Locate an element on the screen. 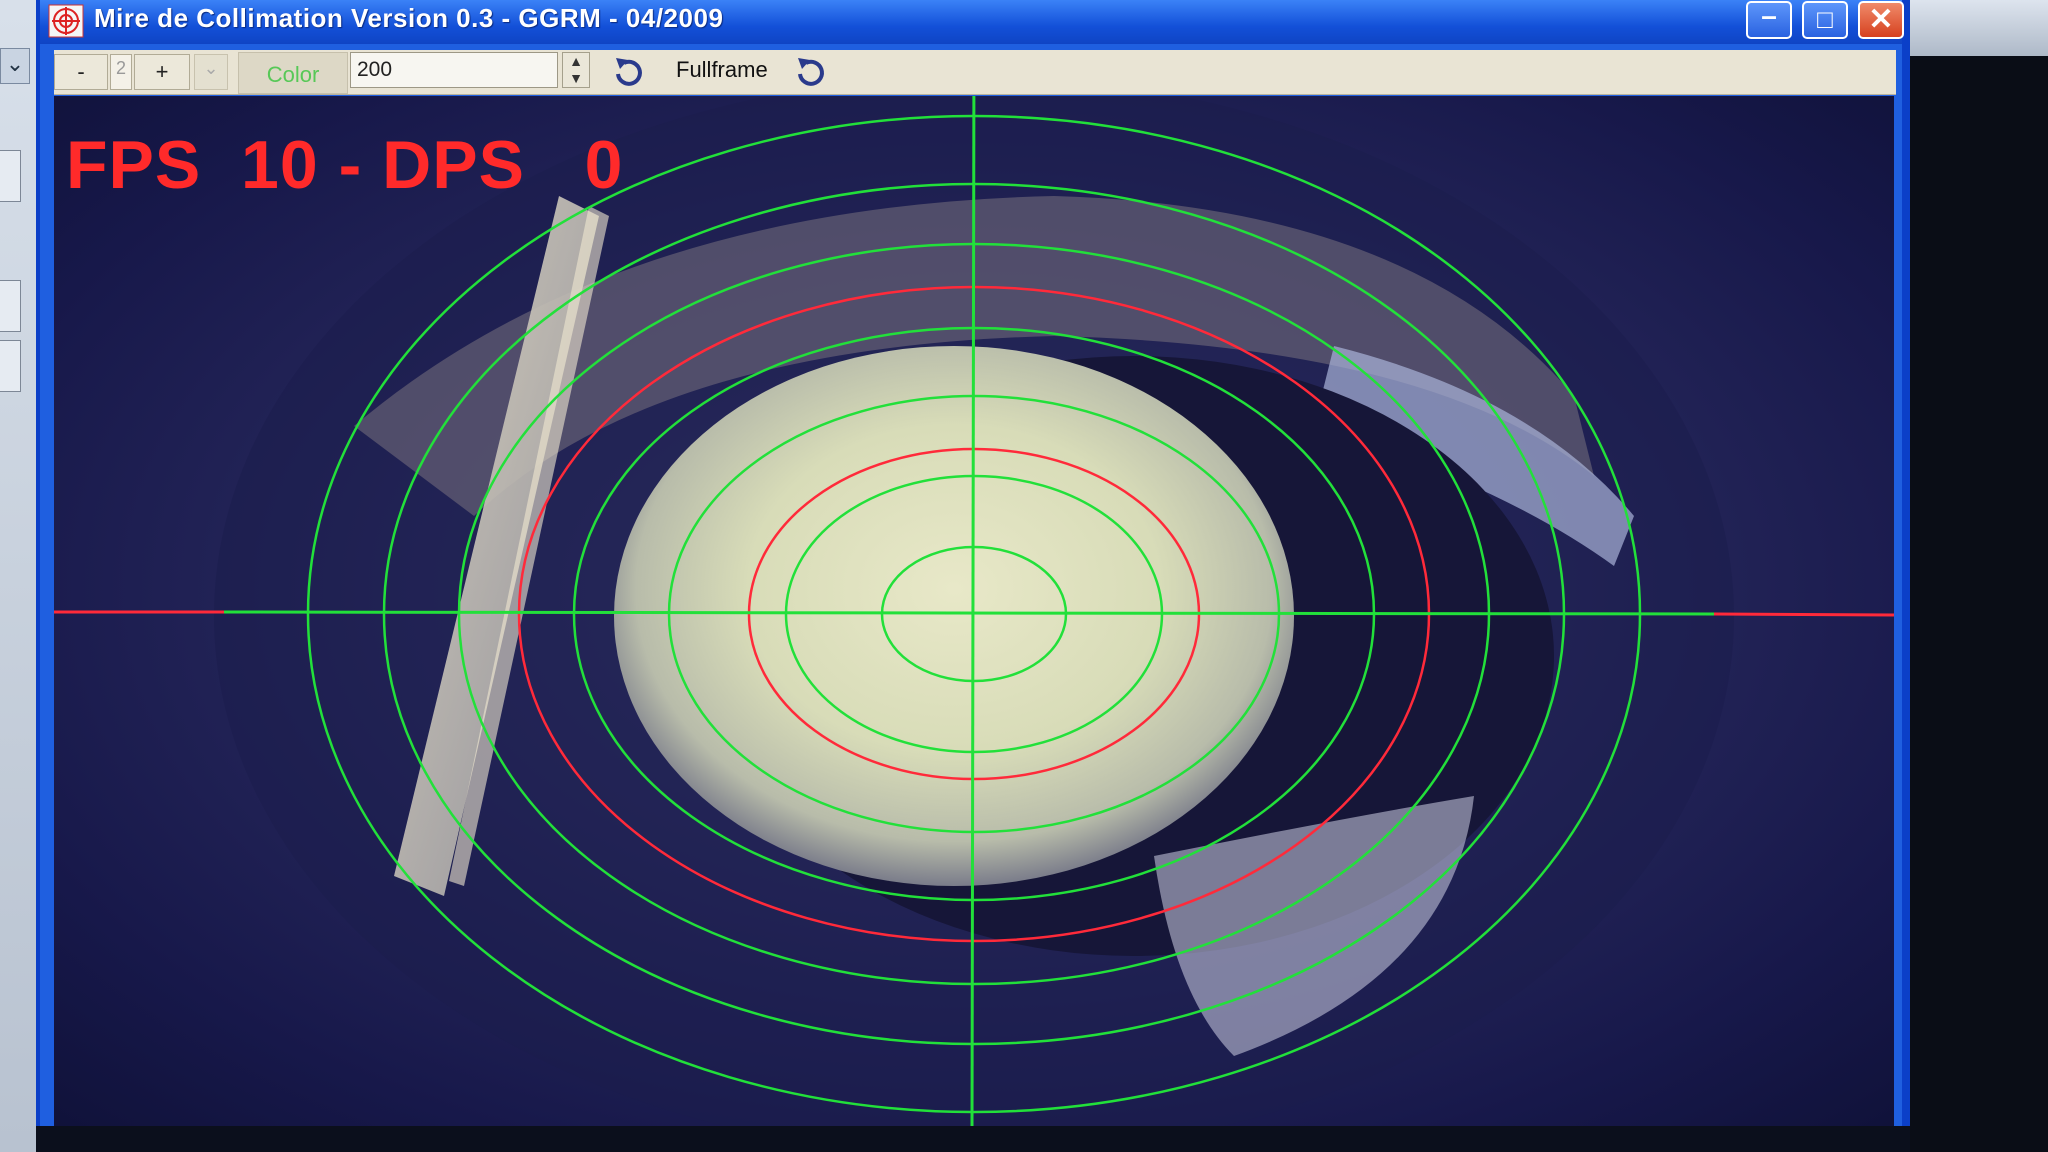 The image size is (2048, 1152). toolbar: - 2 + ⌄ Color ▲ ▼ Fullframe is located at coordinates (975, 72).